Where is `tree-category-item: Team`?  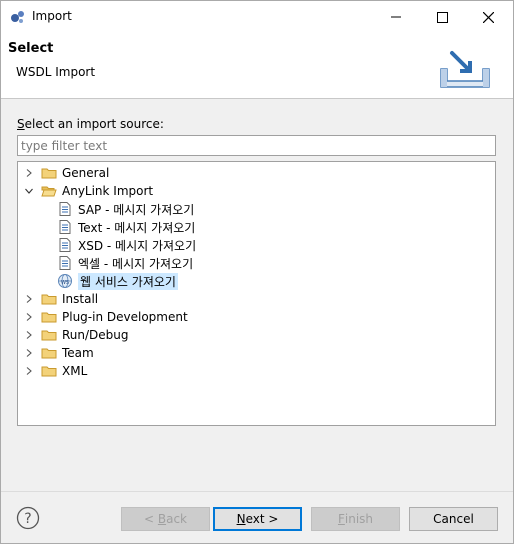 tree-category-item: Team is located at coordinates (58, 353).